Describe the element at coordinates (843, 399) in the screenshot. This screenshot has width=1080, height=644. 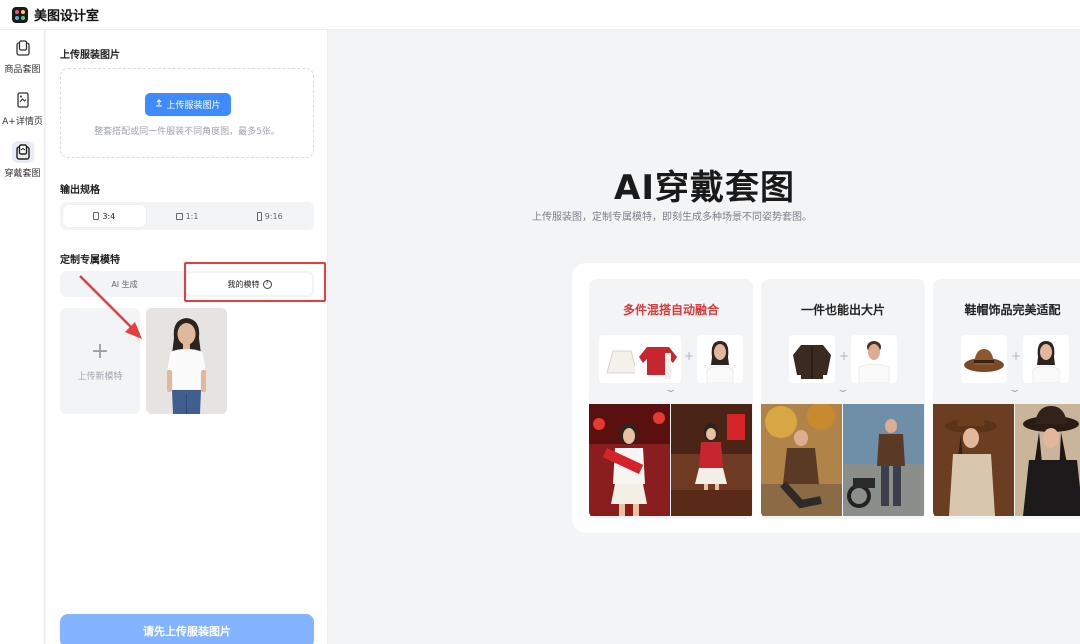
I see `feature-card-single-item: 一件也能出大片 + ⌄` at that location.